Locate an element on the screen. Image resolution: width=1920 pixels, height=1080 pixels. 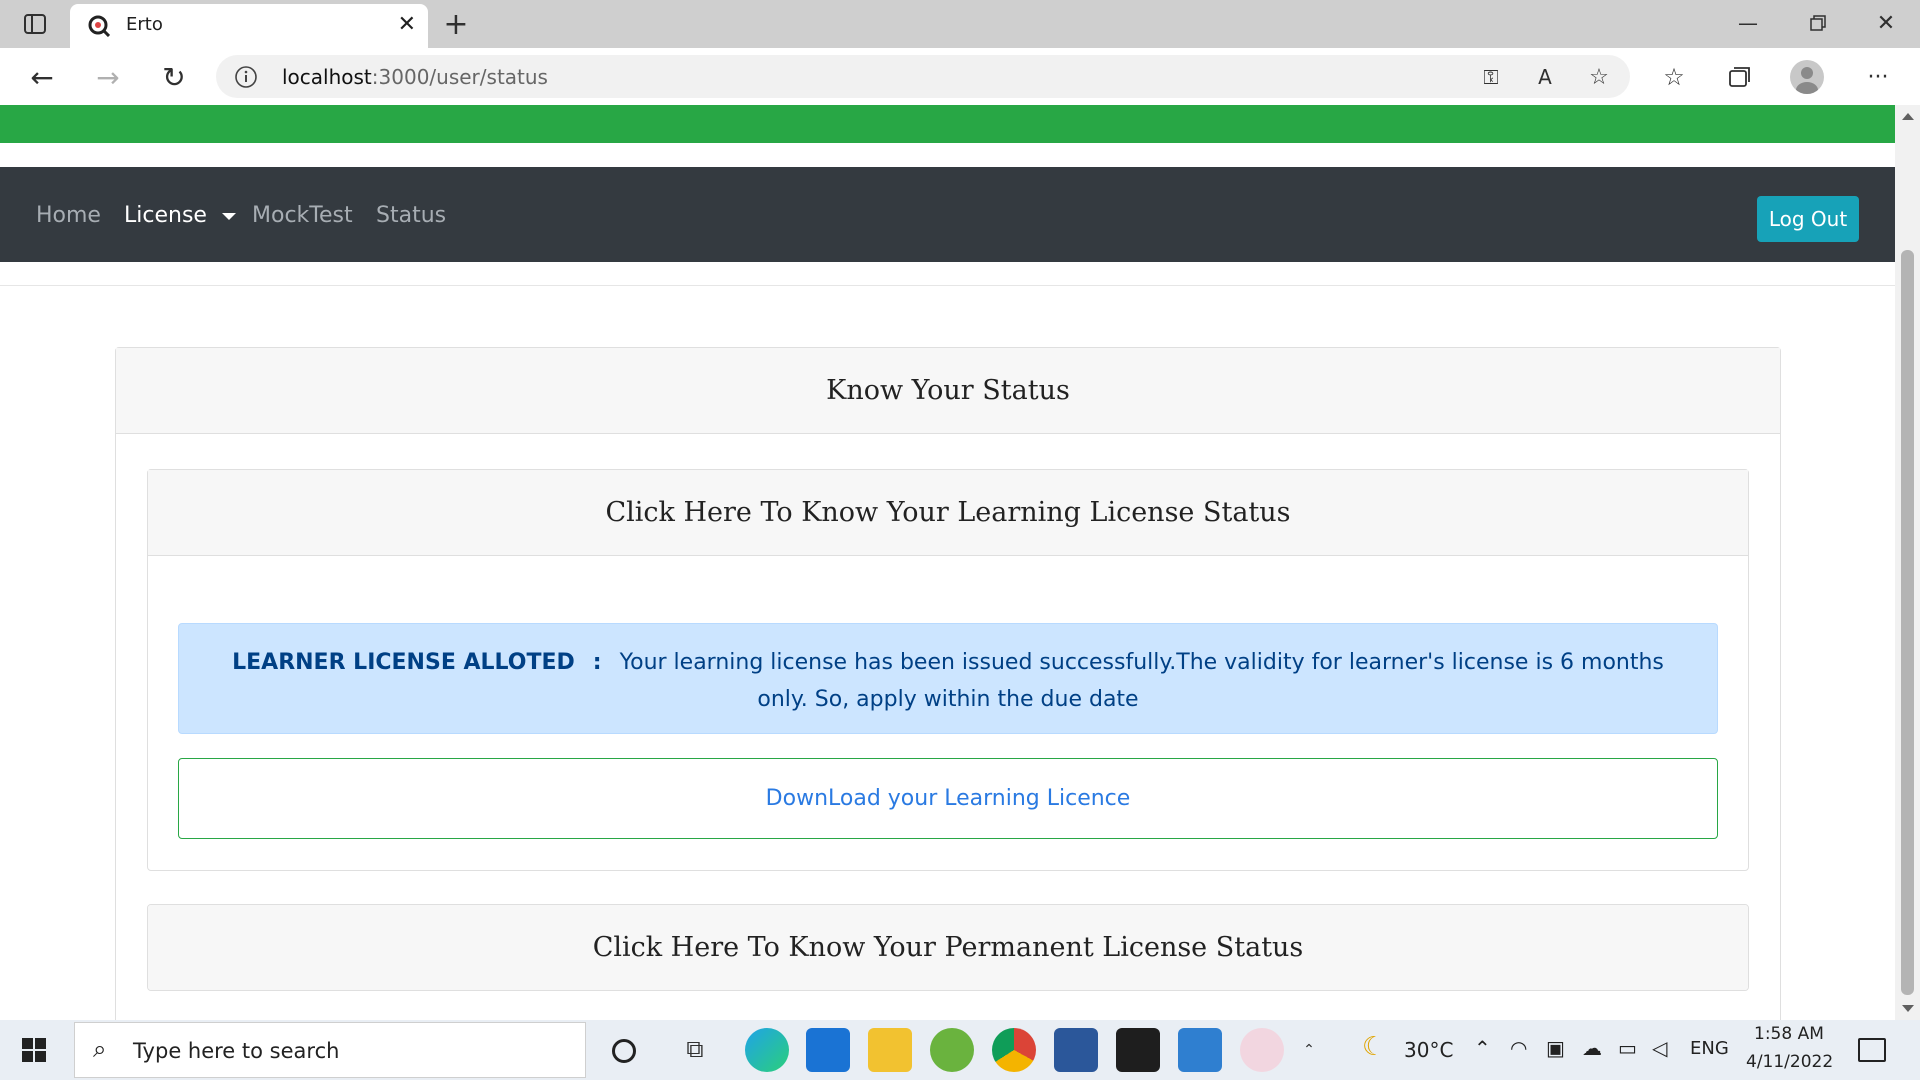
tab-title: Erto is located at coordinates (144, 24).